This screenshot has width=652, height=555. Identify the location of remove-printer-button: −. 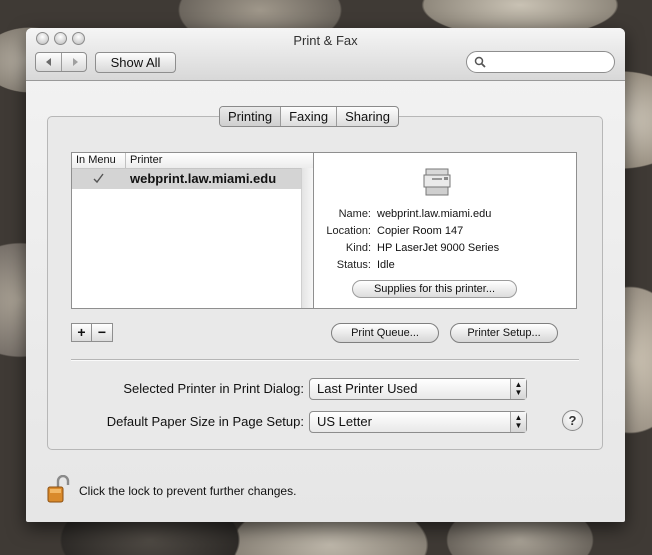
(102, 332).